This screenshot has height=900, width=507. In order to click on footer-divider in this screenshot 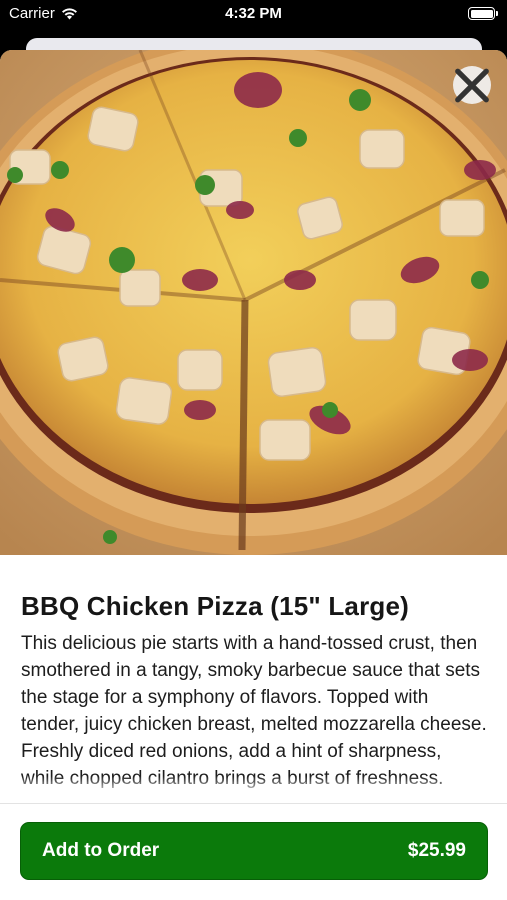, I will do `click(253, 803)`.